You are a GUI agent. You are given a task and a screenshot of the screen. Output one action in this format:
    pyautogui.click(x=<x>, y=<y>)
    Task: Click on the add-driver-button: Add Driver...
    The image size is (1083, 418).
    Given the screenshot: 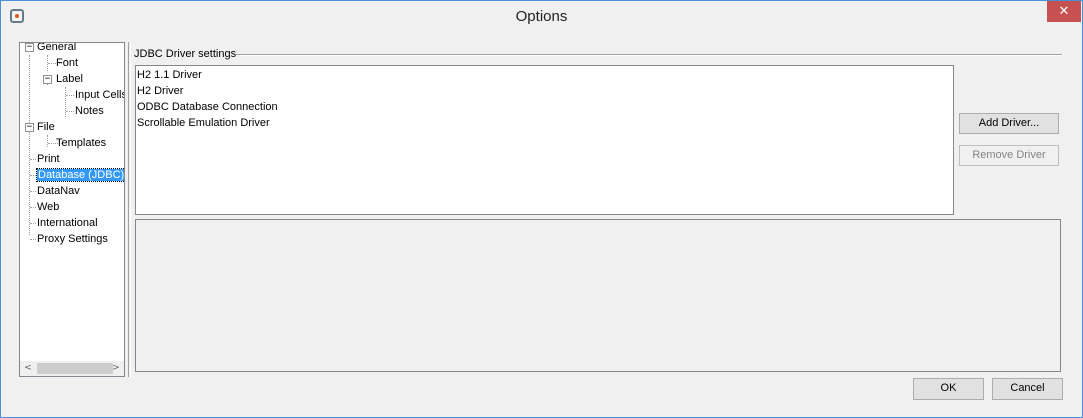 What is the action you would take?
    pyautogui.click(x=1009, y=123)
    